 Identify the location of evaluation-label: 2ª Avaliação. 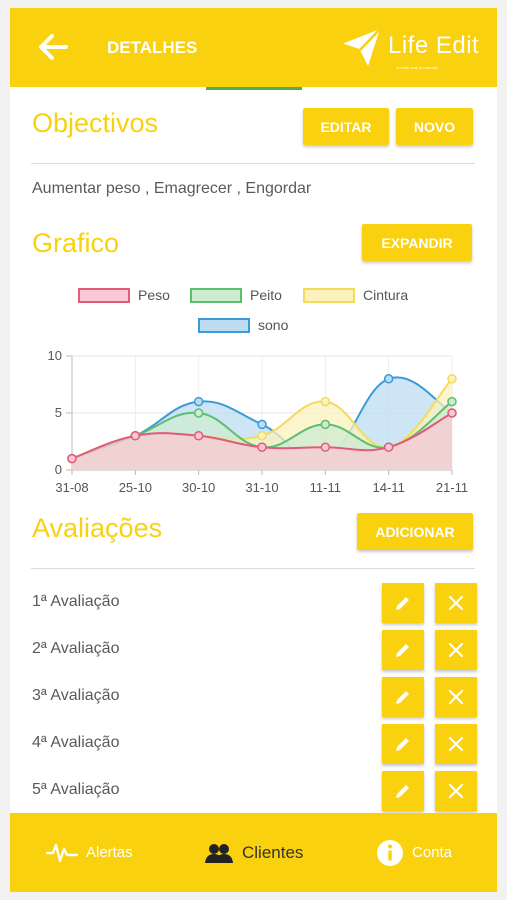
(76, 648).